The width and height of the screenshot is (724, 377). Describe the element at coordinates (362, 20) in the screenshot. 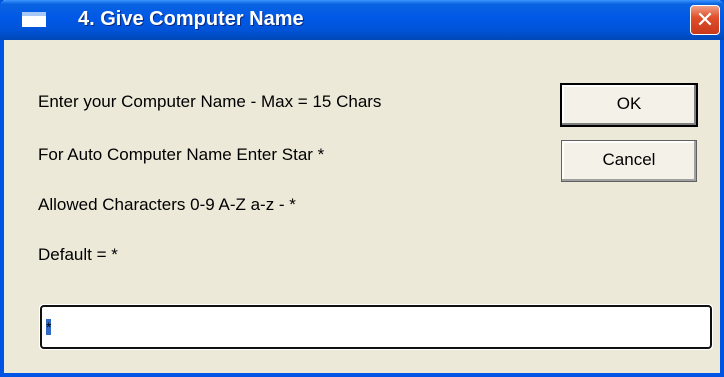

I see `title-bar: 4. Give Computer Name ✕` at that location.